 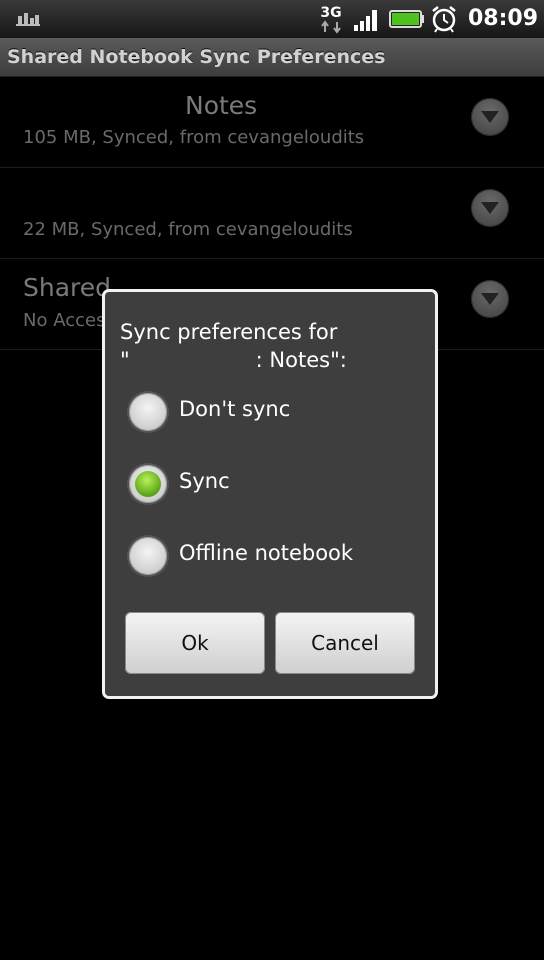 I want to click on dialog-title: Sync preferences for " : Notes":, so click(x=275, y=346).